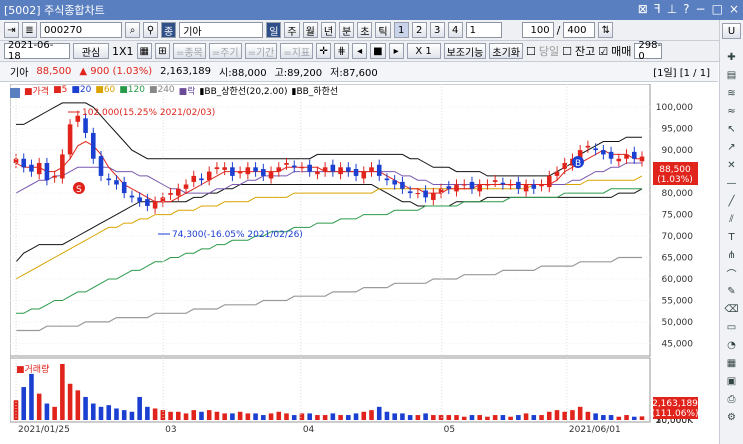 Image resolution: width=743 pixels, height=444 pixels. Describe the element at coordinates (162, 51) in the screenshot. I see `split-icon: ⊞` at that location.